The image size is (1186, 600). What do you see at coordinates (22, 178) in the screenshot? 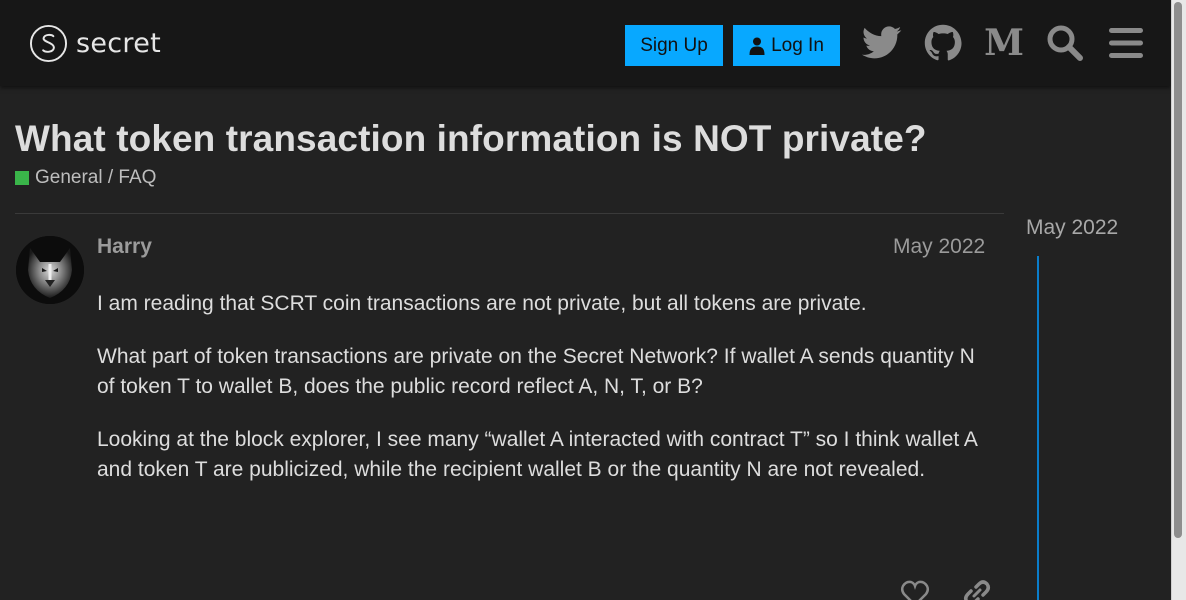
I see `category-color-swatch` at bounding box center [22, 178].